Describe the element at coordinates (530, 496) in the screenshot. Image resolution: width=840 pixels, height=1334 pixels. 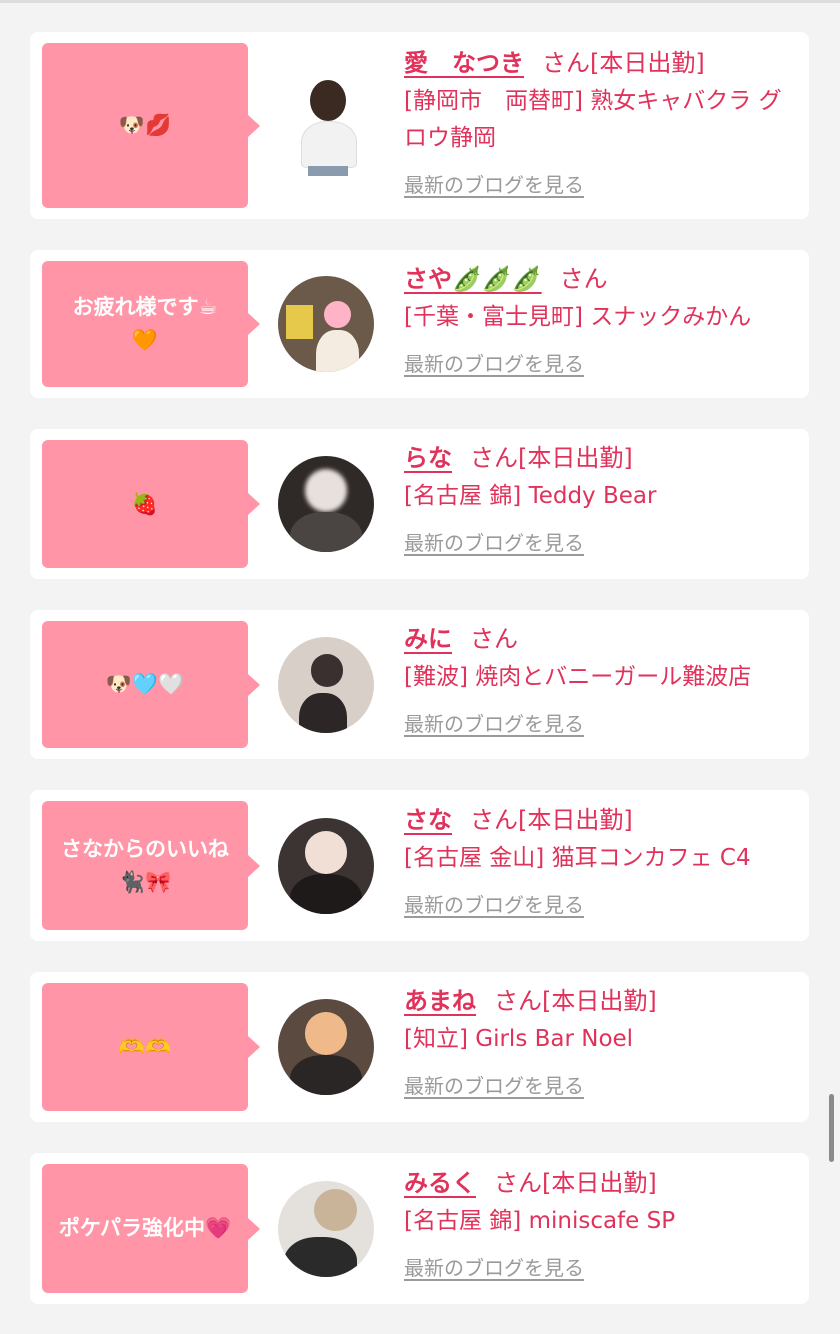
I see `shop-name: [名古屋 錦] Teddy Bear` at that location.